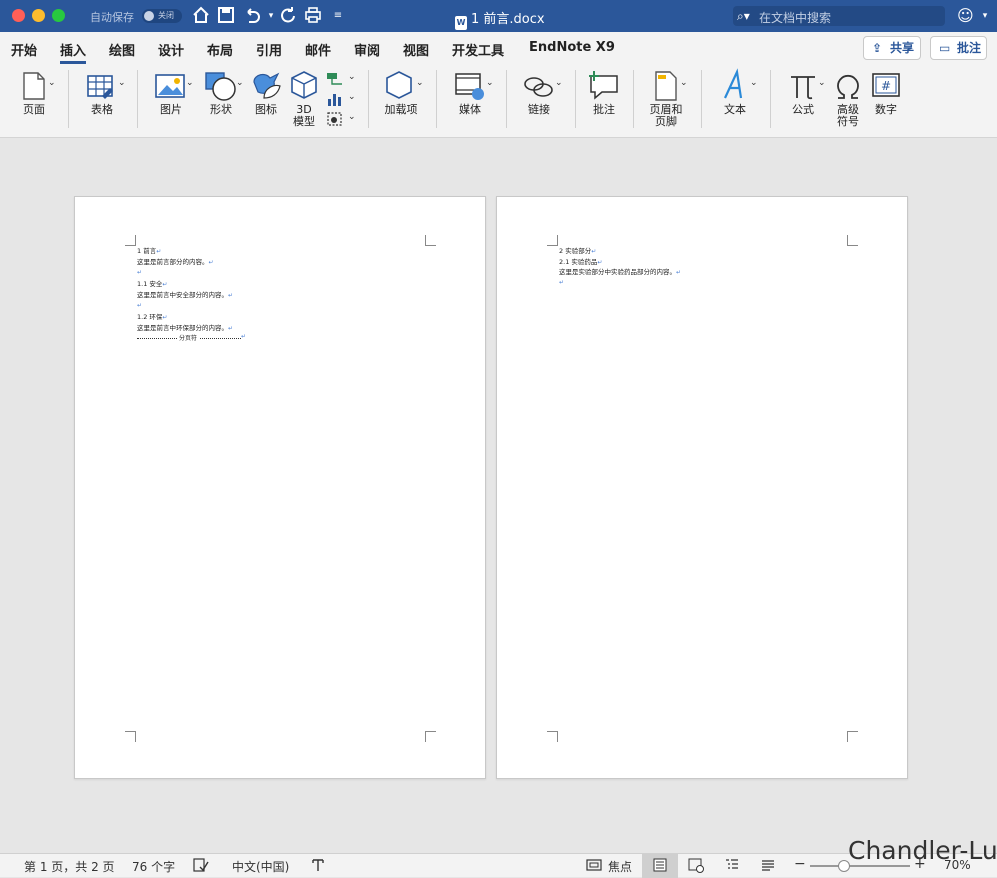 The height and width of the screenshot is (878, 997). I want to click on web-layout-icon, so click(696, 865).